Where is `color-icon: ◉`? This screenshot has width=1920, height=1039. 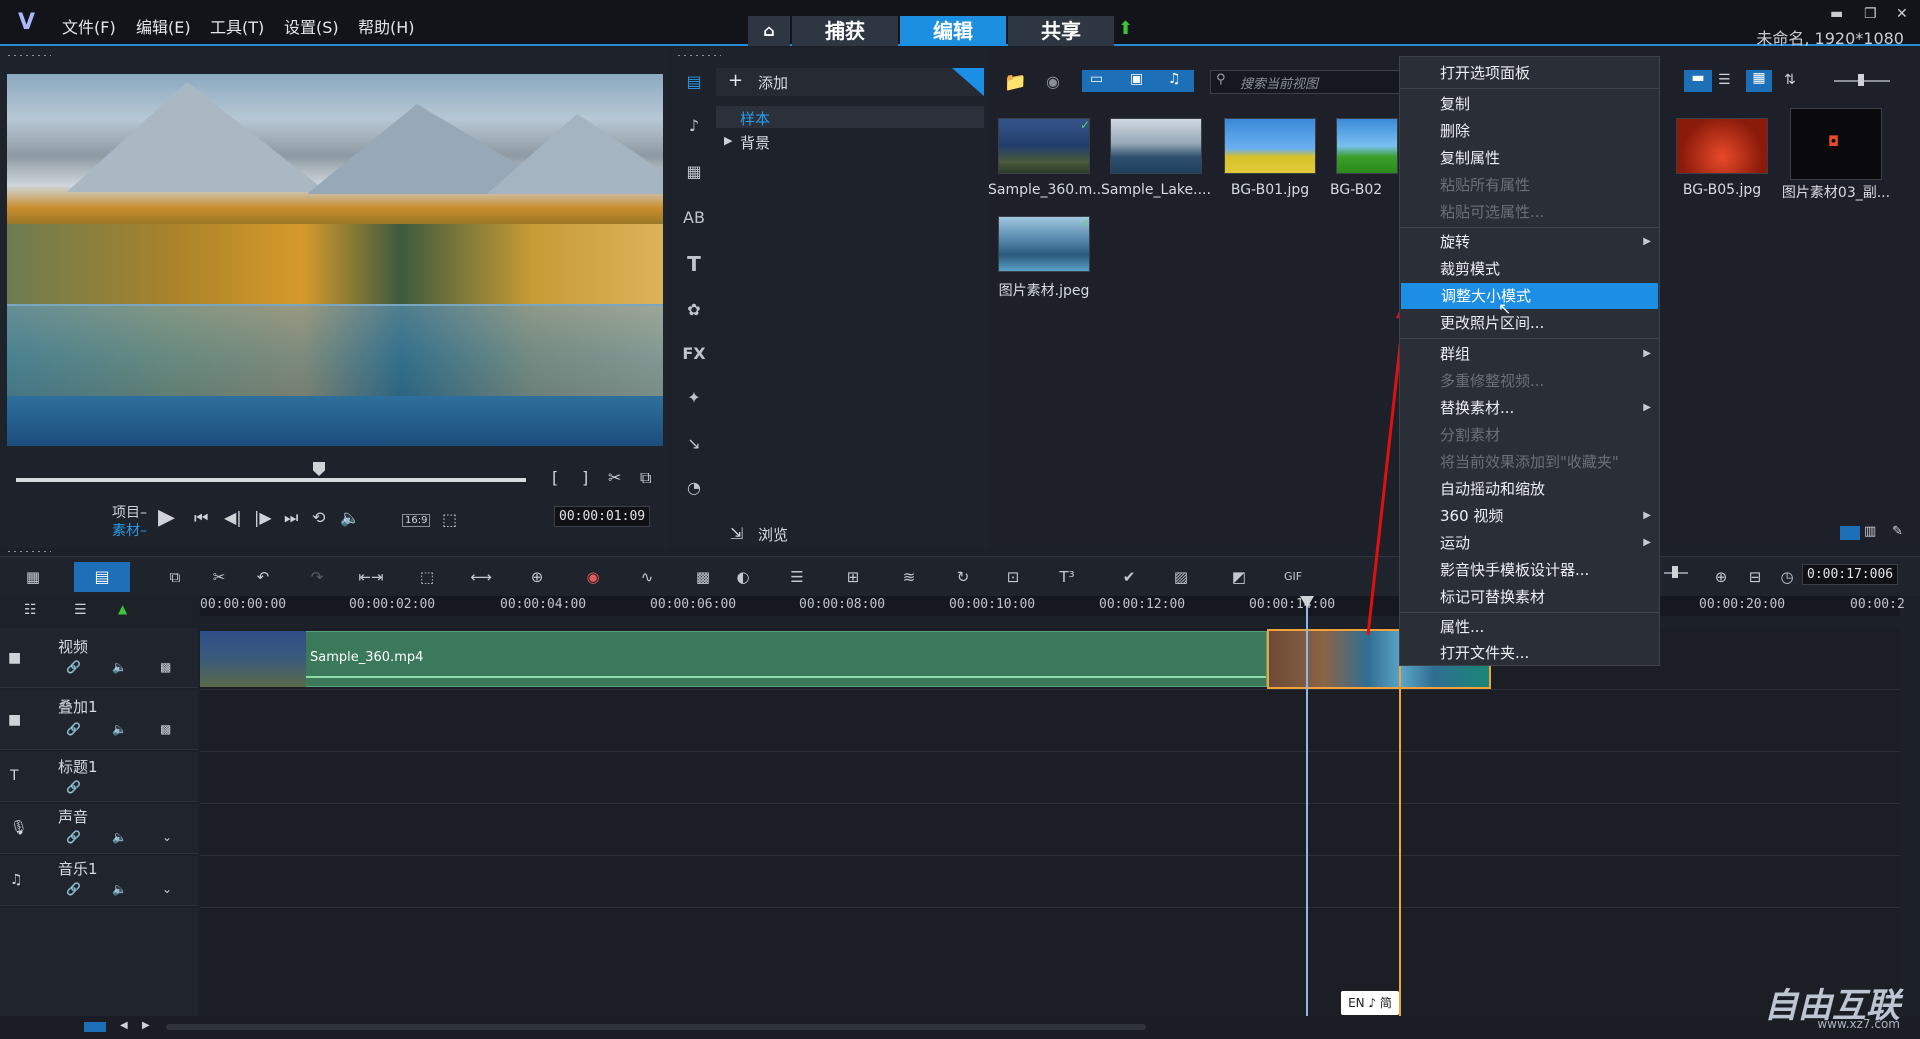
color-icon: ◉ is located at coordinates (593, 577).